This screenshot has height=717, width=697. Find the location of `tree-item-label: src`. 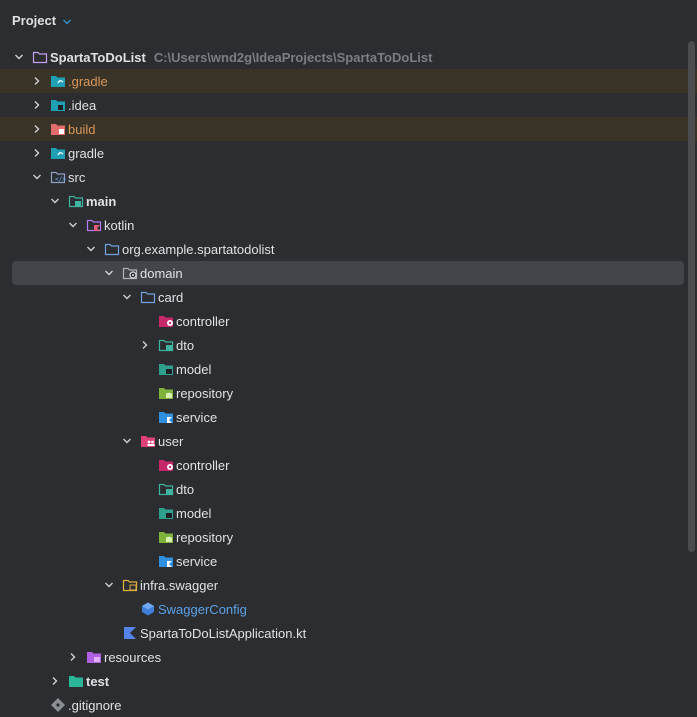

tree-item-label: src is located at coordinates (77, 177).